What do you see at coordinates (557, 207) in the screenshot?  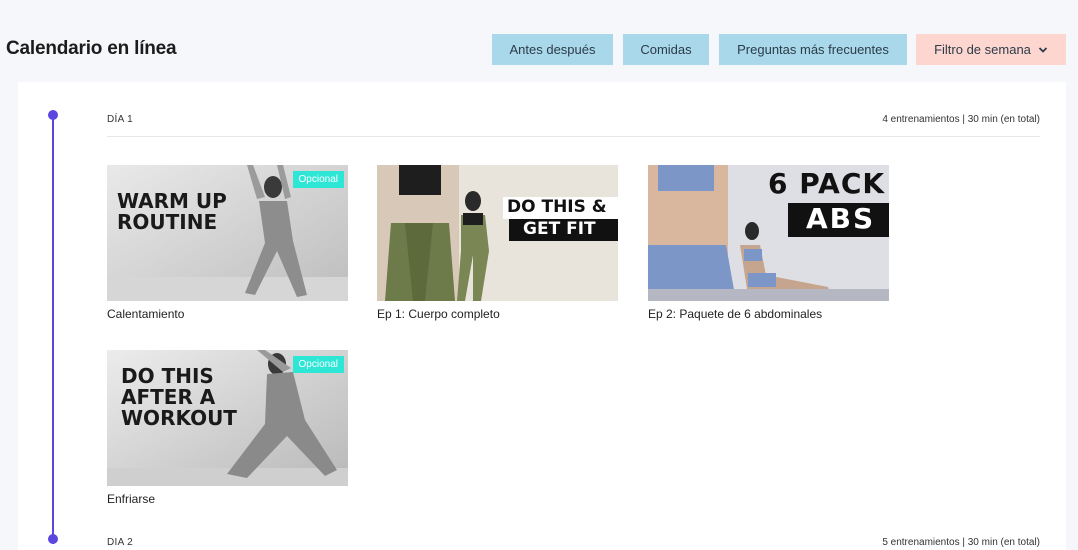 I see `thumbnail-text-line: DO THIS &` at bounding box center [557, 207].